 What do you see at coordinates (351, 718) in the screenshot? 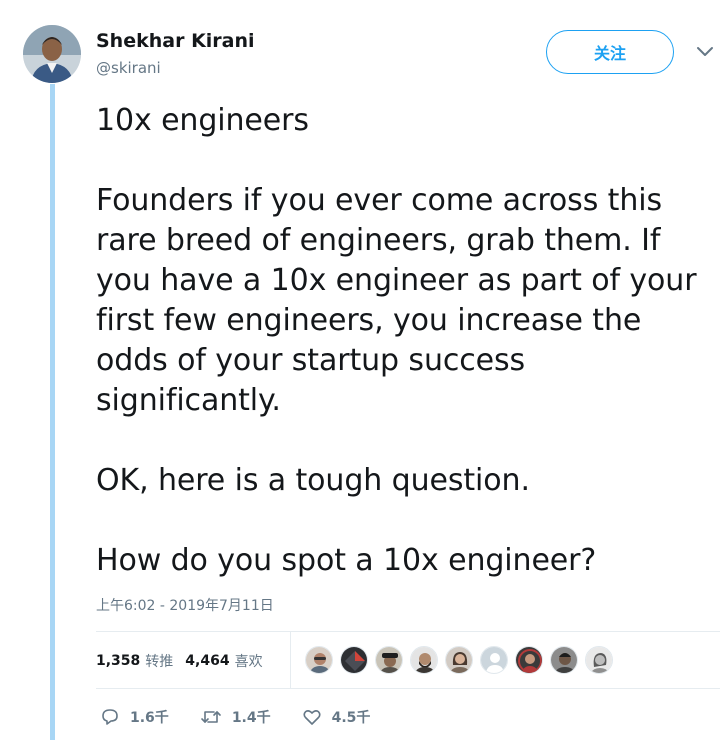
I see `like-action-count: 4.5千` at bounding box center [351, 718].